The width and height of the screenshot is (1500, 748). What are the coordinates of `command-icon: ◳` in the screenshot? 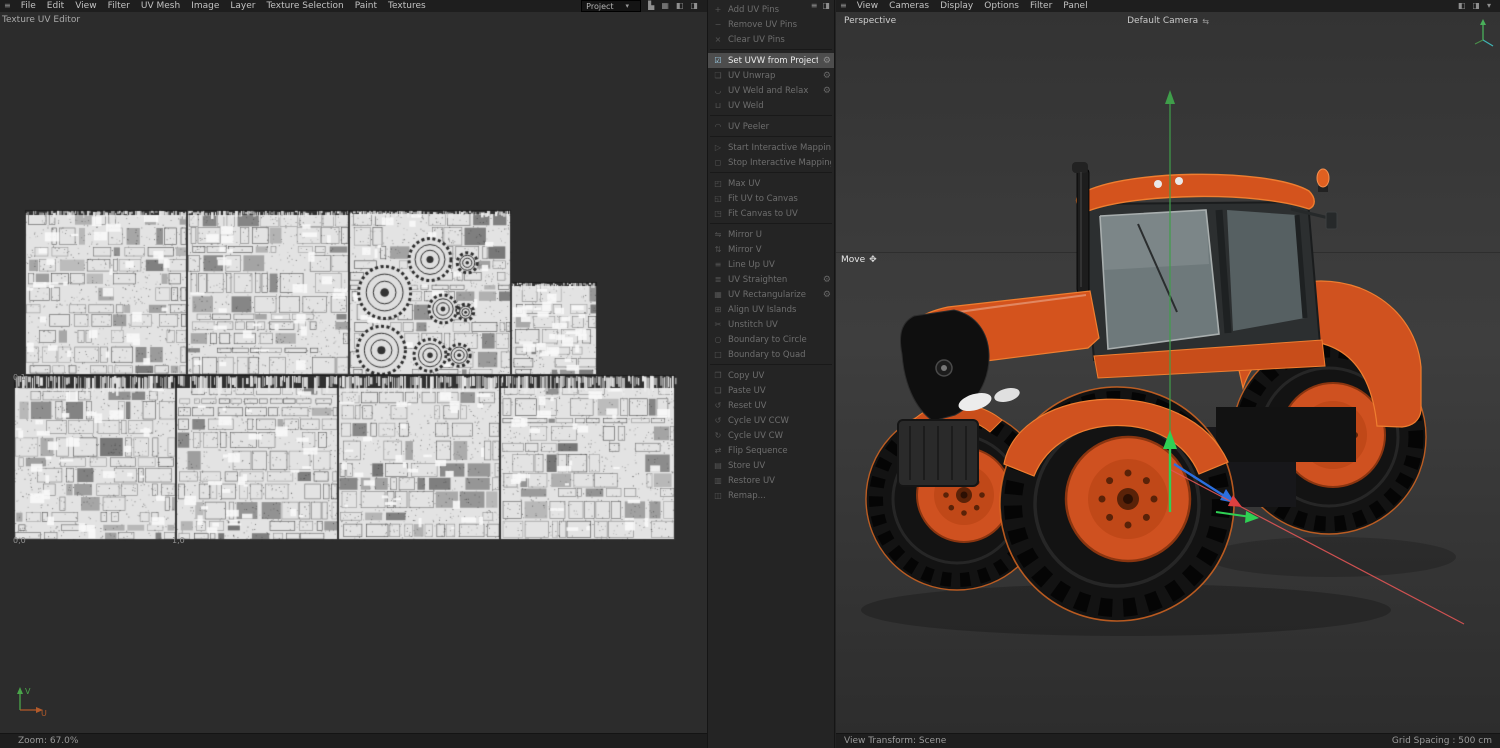 It's located at (718, 213).